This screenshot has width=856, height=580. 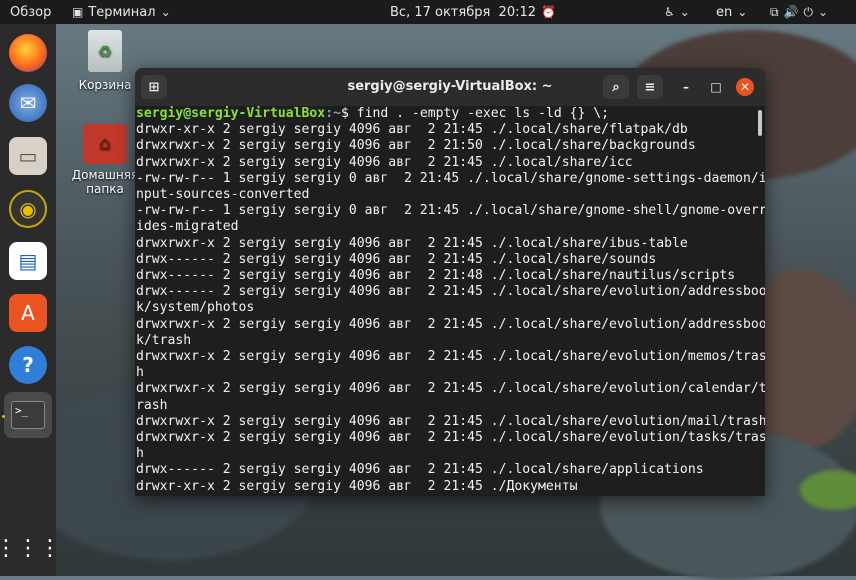 What do you see at coordinates (548, 12) in the screenshot?
I see `alarm-icon: ⏰` at bounding box center [548, 12].